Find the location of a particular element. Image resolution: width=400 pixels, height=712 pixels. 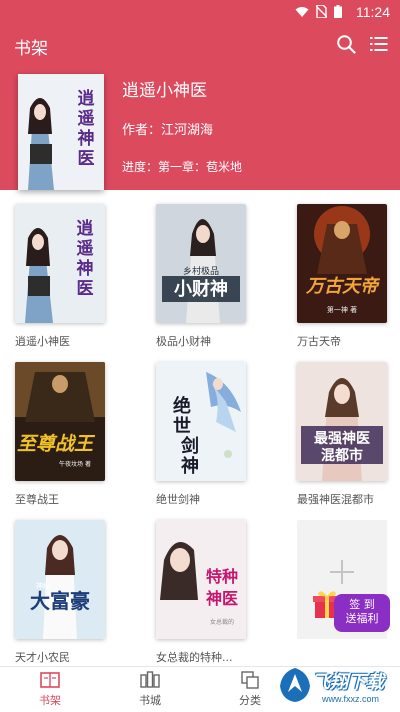

book-cover: 万古天帝 第一神 著 is located at coordinates (342, 263).